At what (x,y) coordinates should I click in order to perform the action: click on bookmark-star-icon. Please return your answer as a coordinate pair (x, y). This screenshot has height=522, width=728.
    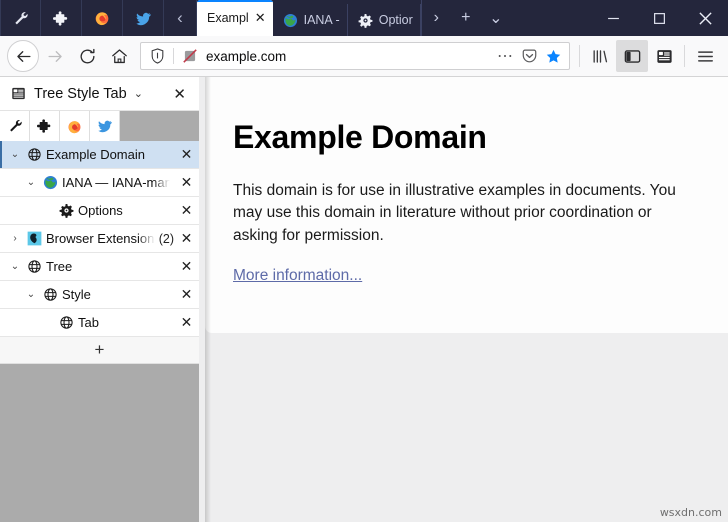
    Looking at the image, I should click on (553, 56).